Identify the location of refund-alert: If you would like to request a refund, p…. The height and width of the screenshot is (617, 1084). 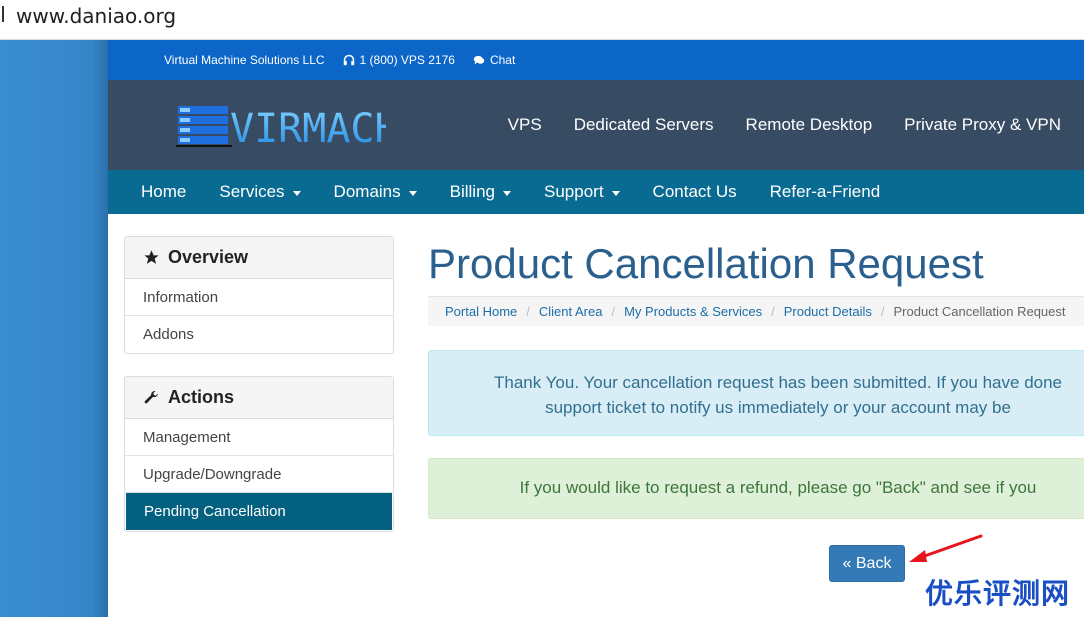
(756, 488).